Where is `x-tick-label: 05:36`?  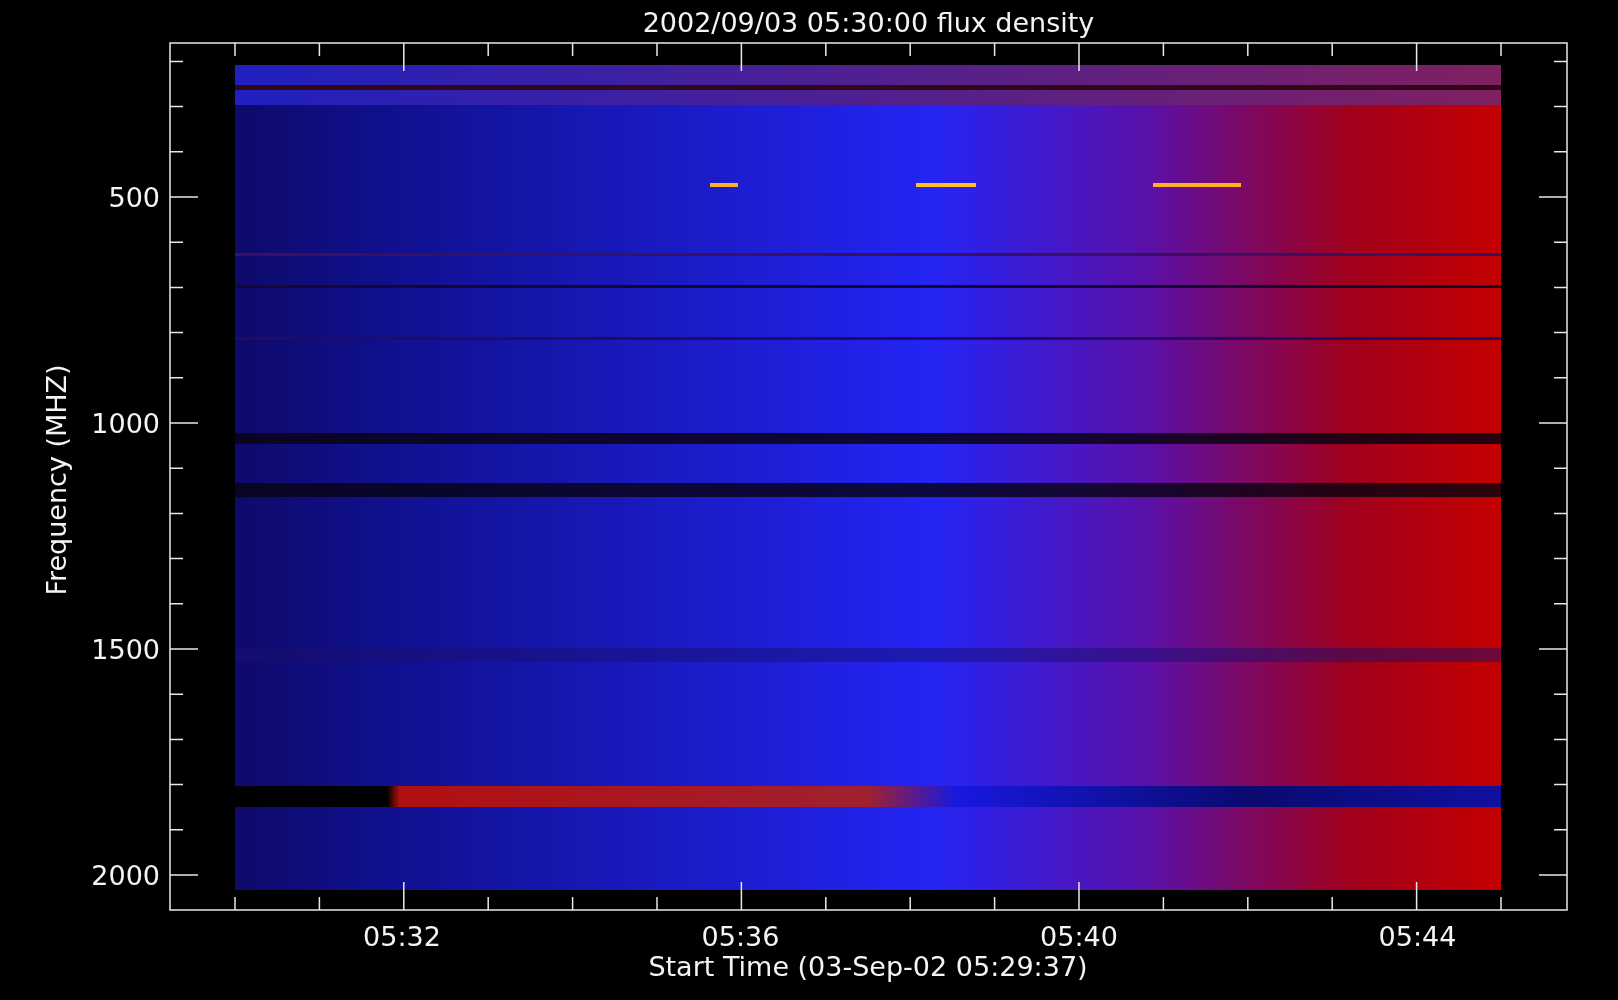 x-tick-label: 05:36 is located at coordinates (740, 936).